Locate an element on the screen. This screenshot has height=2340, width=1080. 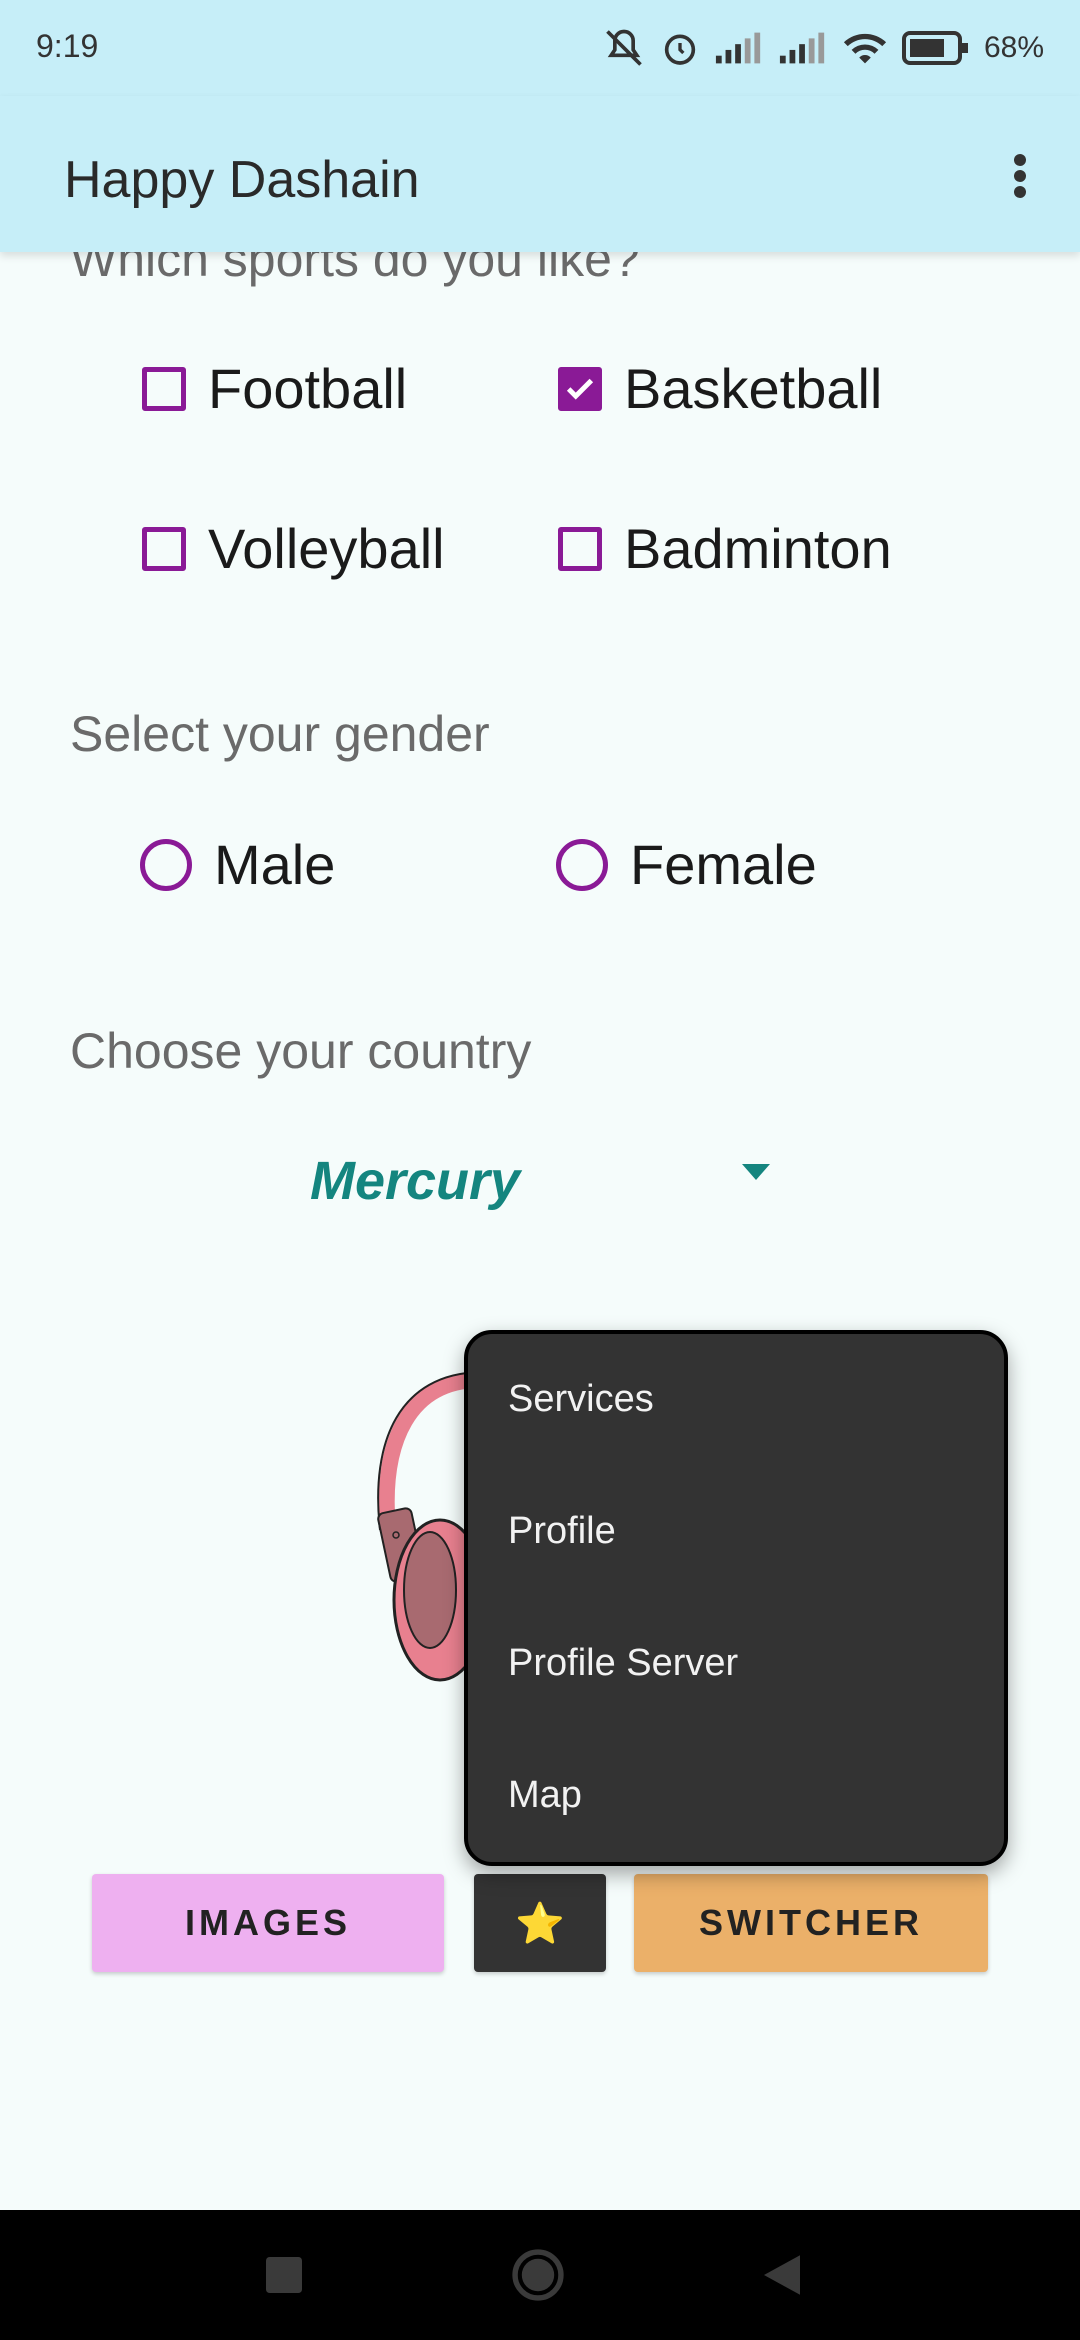
checkbox-football: Football is located at coordinates (274, 388).